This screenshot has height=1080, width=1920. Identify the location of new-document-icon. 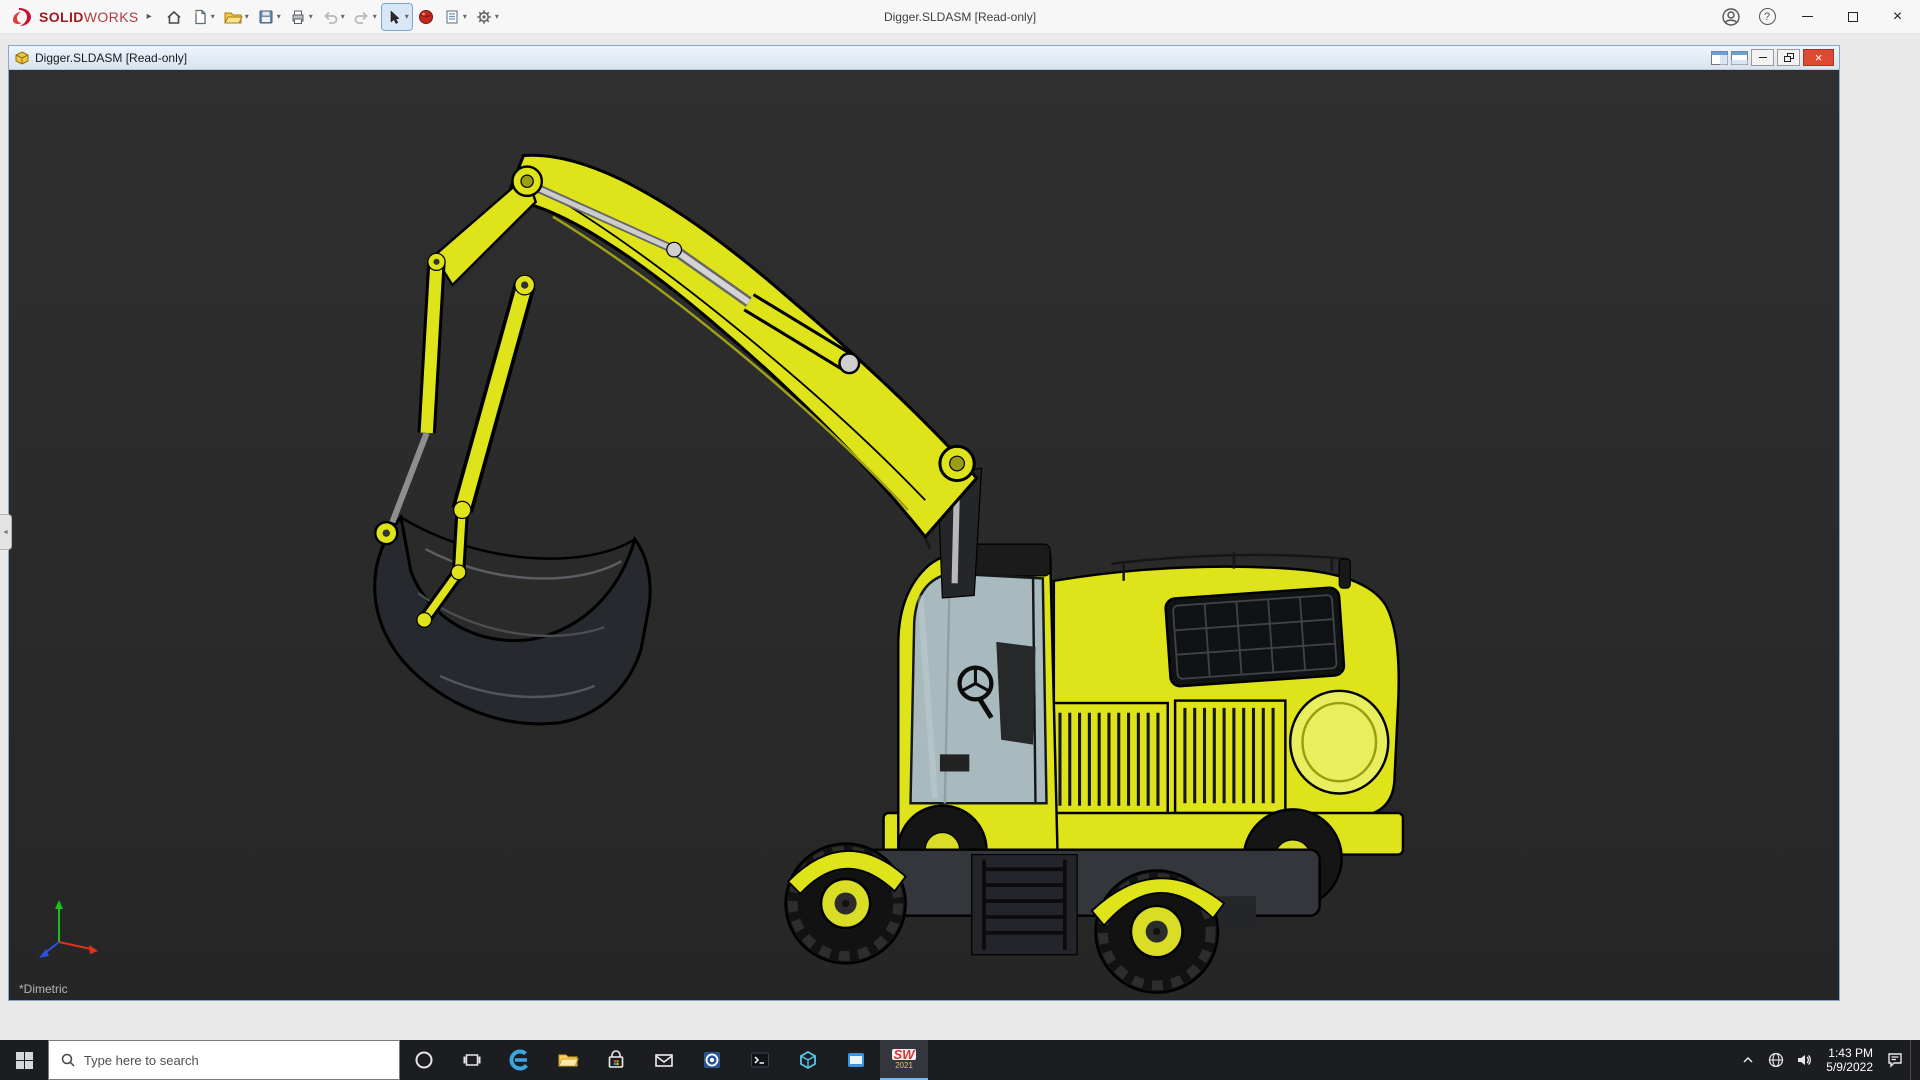
(200, 16).